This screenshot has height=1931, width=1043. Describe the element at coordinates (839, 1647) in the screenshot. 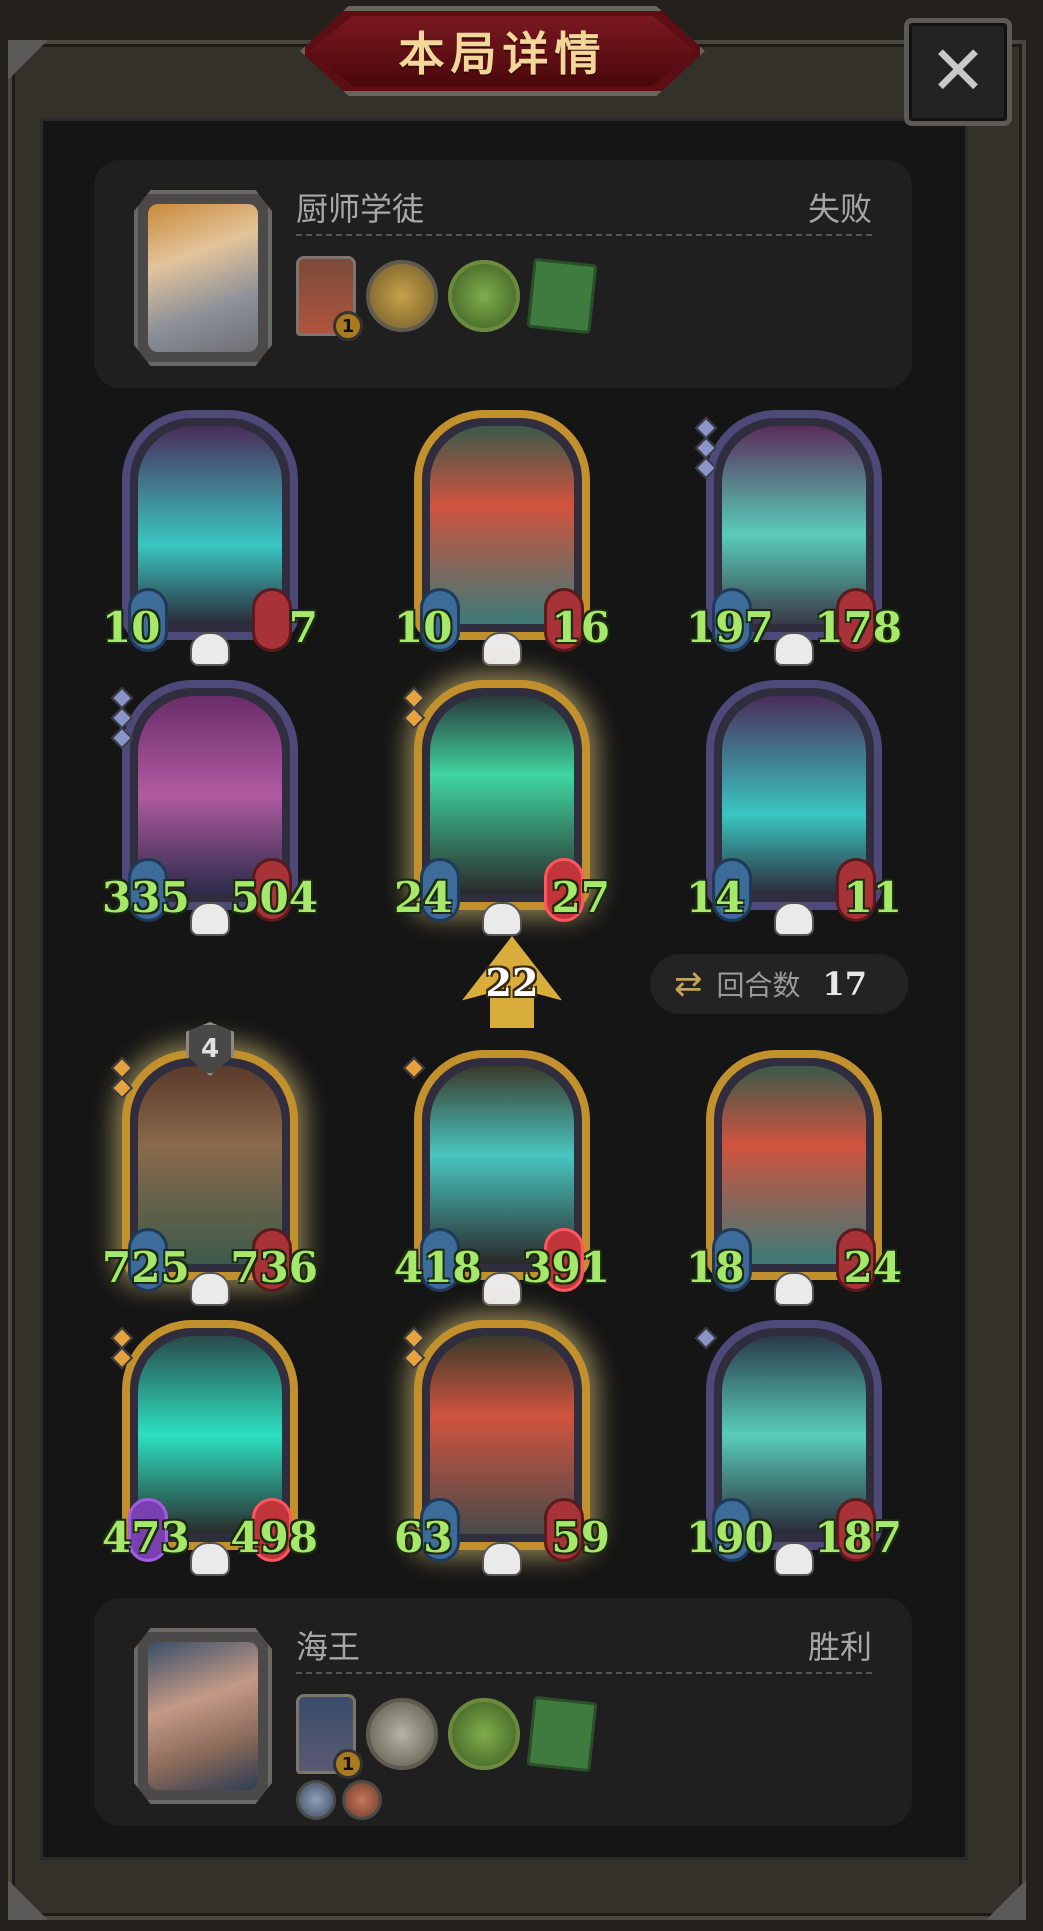

I see `player-result: 胜利` at that location.